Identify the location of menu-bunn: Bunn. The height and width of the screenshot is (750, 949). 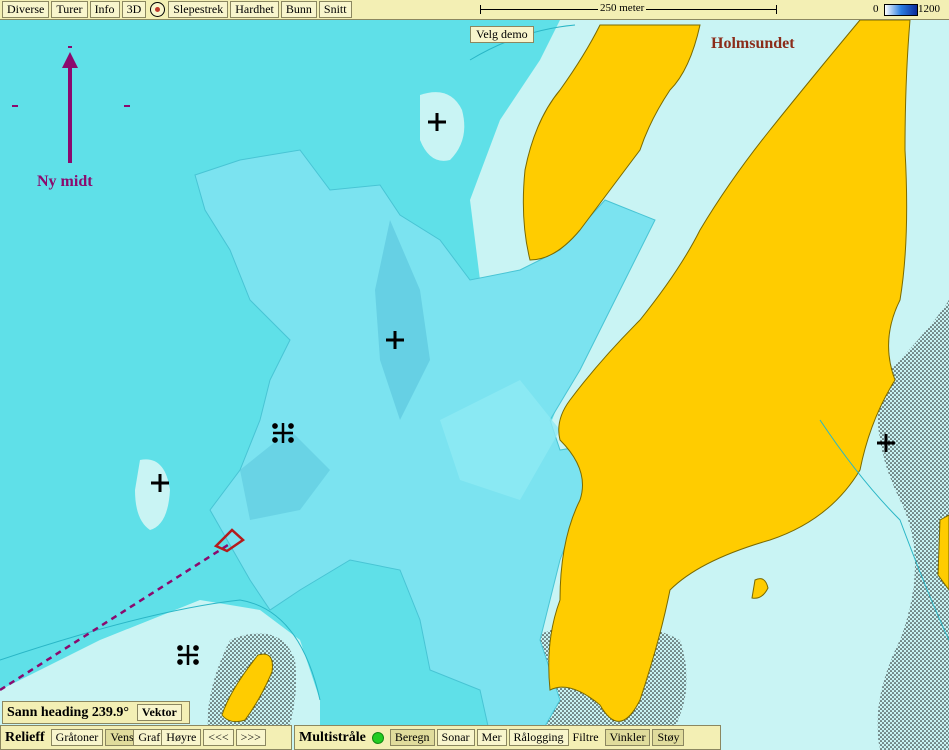
(298, 9).